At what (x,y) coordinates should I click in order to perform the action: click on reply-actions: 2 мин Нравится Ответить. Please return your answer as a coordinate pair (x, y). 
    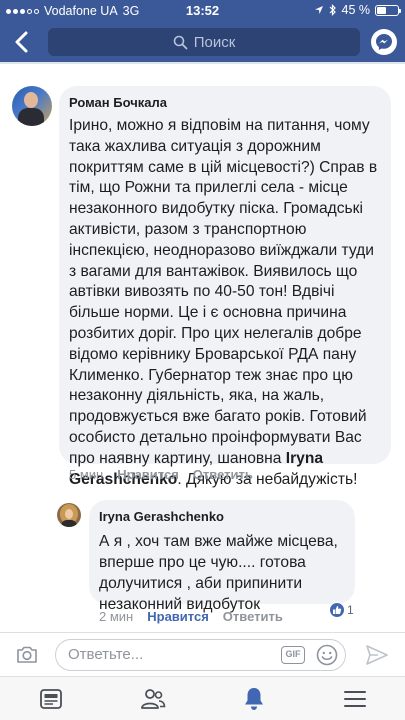
    Looking at the image, I should click on (191, 616).